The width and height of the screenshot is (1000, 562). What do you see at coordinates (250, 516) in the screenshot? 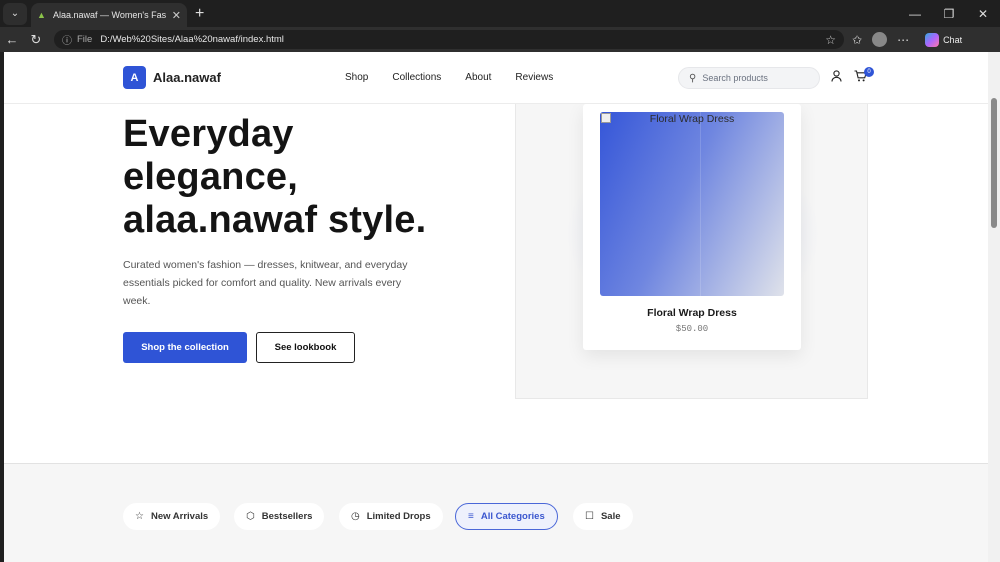
I see `hexagon-icon: ⬡` at bounding box center [250, 516].